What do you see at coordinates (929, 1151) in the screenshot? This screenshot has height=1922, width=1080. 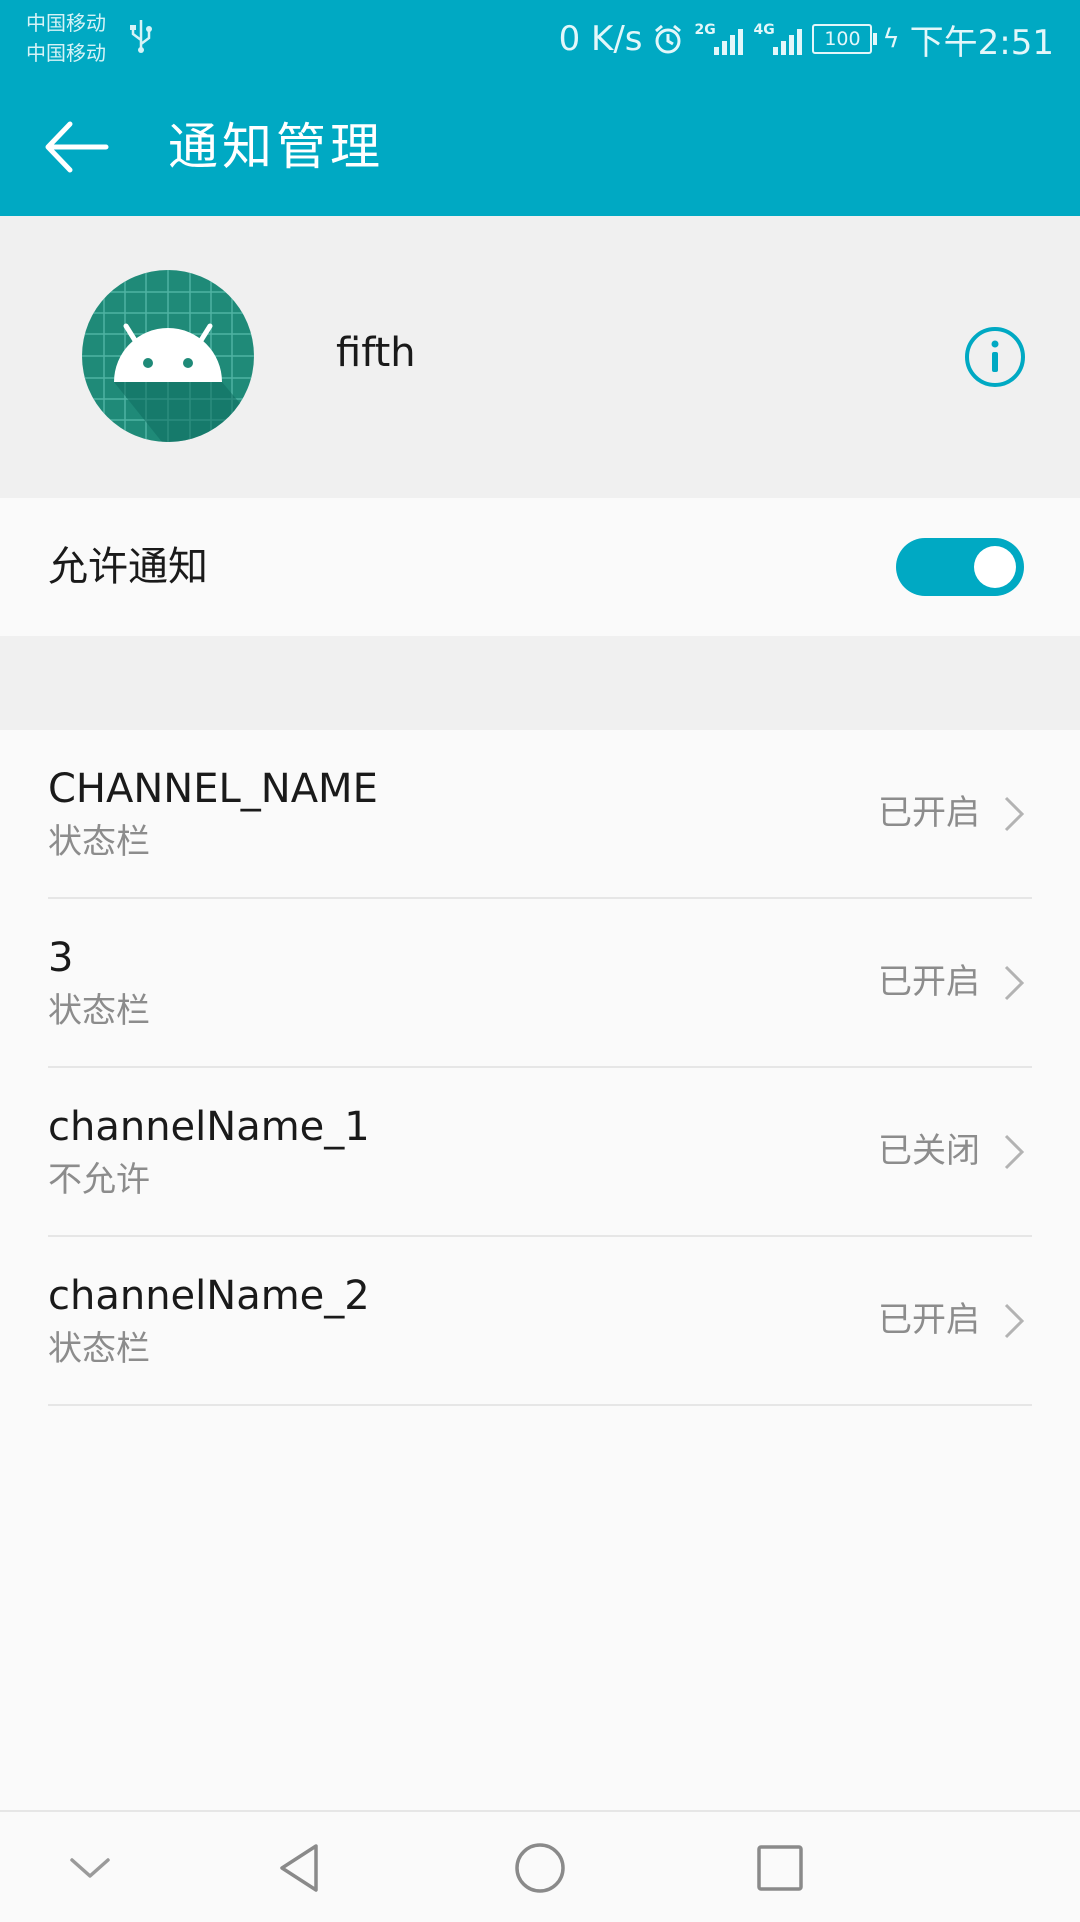 I see `channel-status: 已关闭` at bounding box center [929, 1151].